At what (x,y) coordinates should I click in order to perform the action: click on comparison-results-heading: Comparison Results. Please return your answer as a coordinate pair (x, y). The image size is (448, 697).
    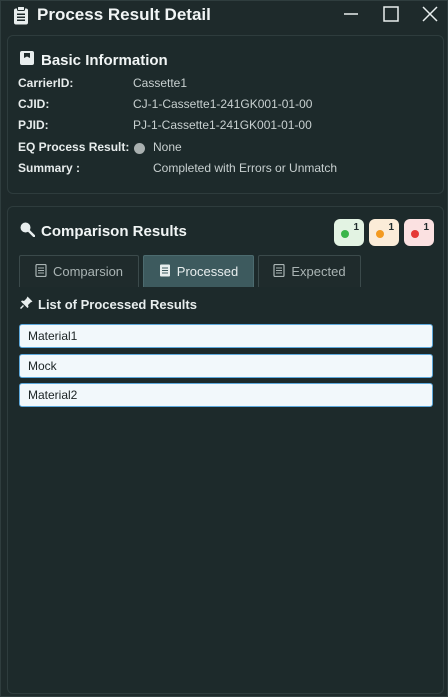
    Looking at the image, I should click on (103, 231).